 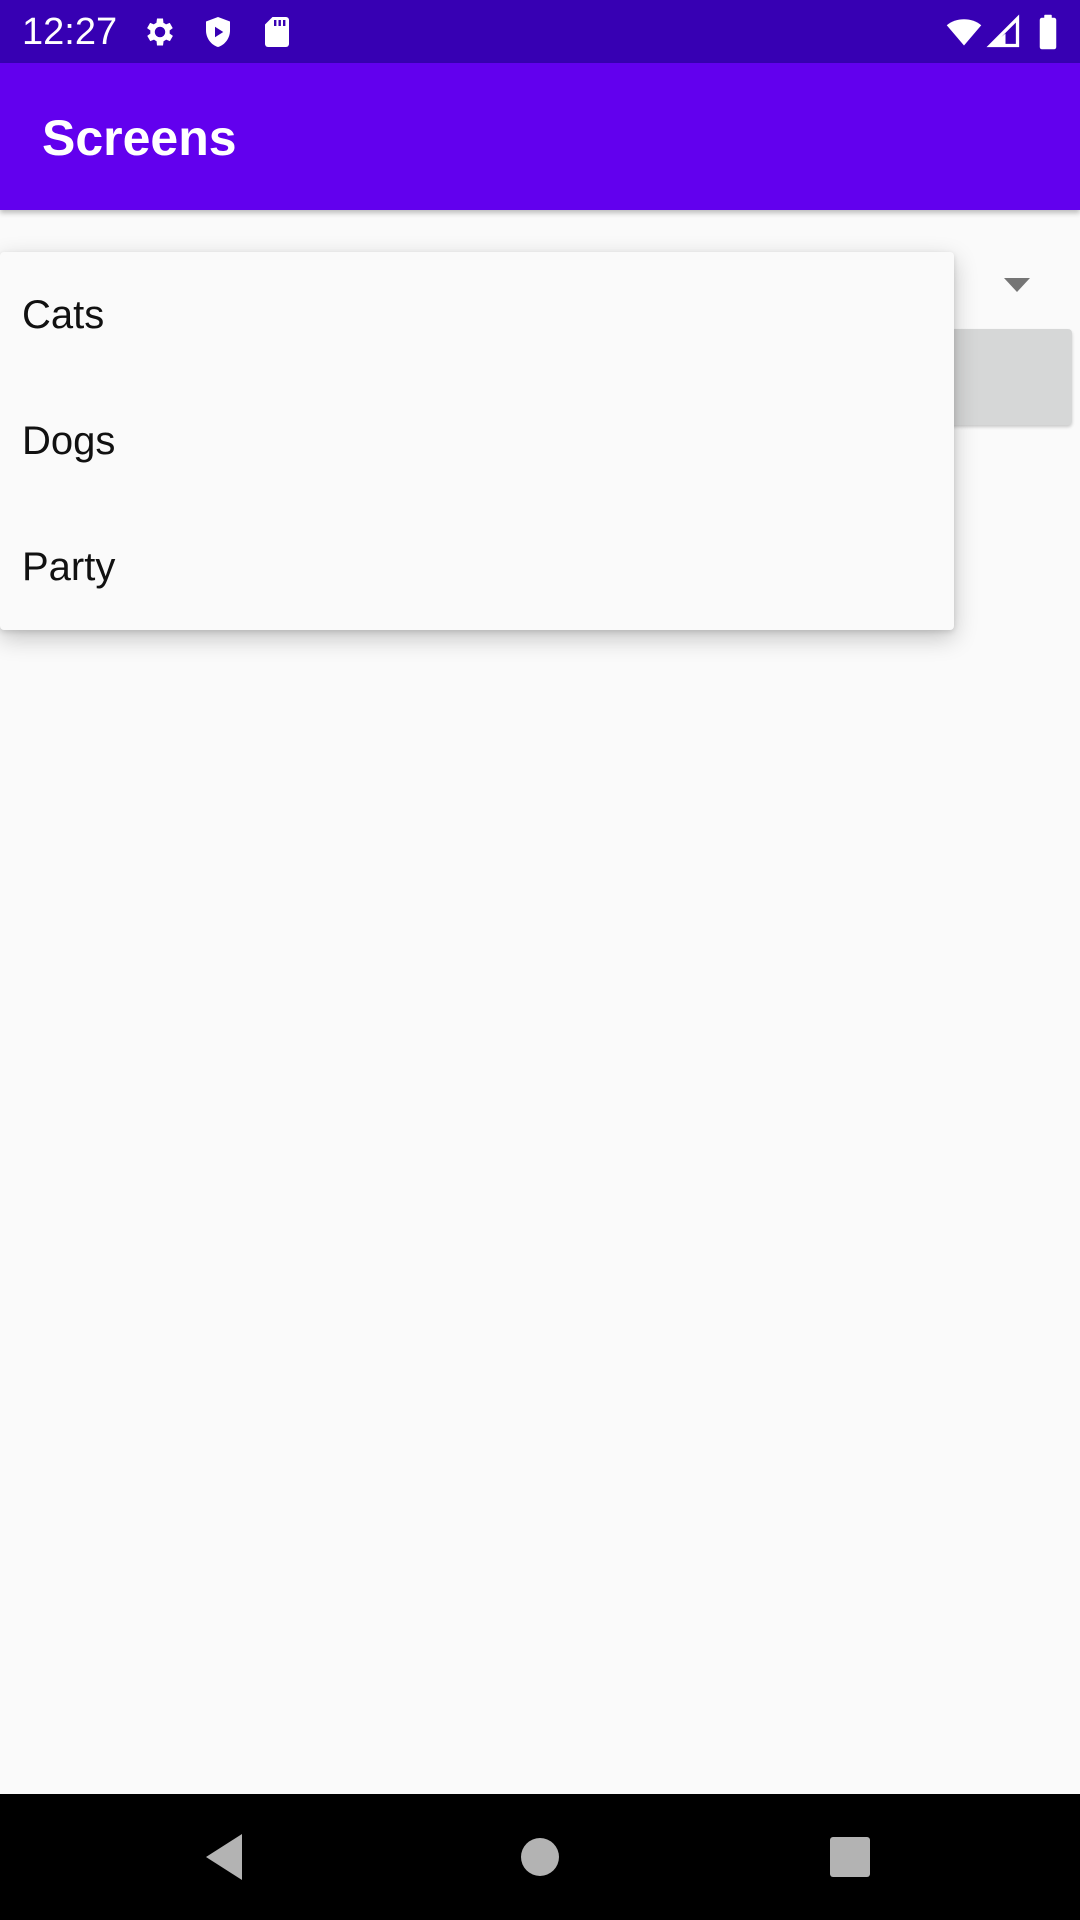 What do you see at coordinates (218, 32) in the screenshot?
I see `shield-play-icon` at bounding box center [218, 32].